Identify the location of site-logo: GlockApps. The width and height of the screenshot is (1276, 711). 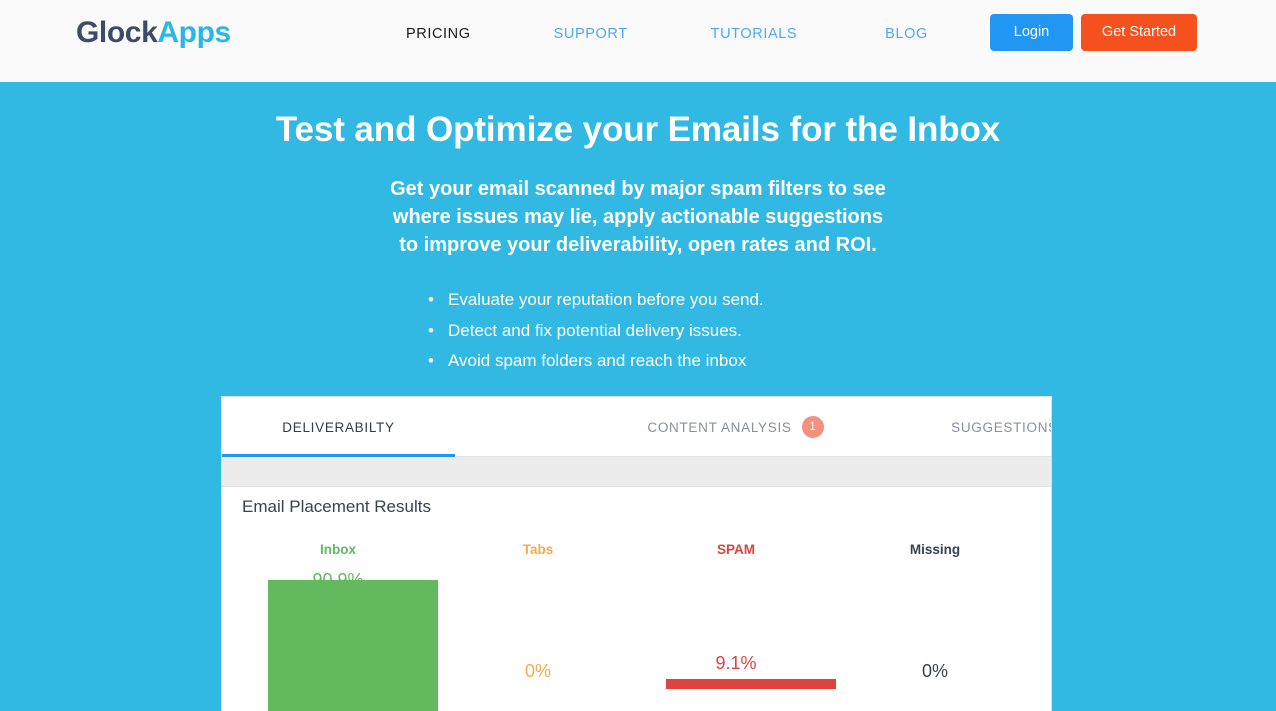
(153, 33).